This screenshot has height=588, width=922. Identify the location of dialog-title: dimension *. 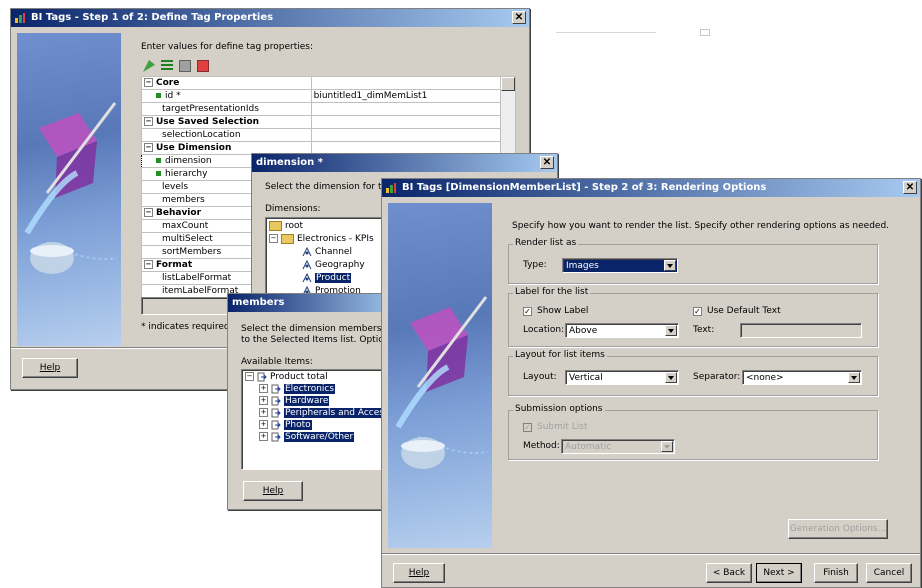
(289, 162).